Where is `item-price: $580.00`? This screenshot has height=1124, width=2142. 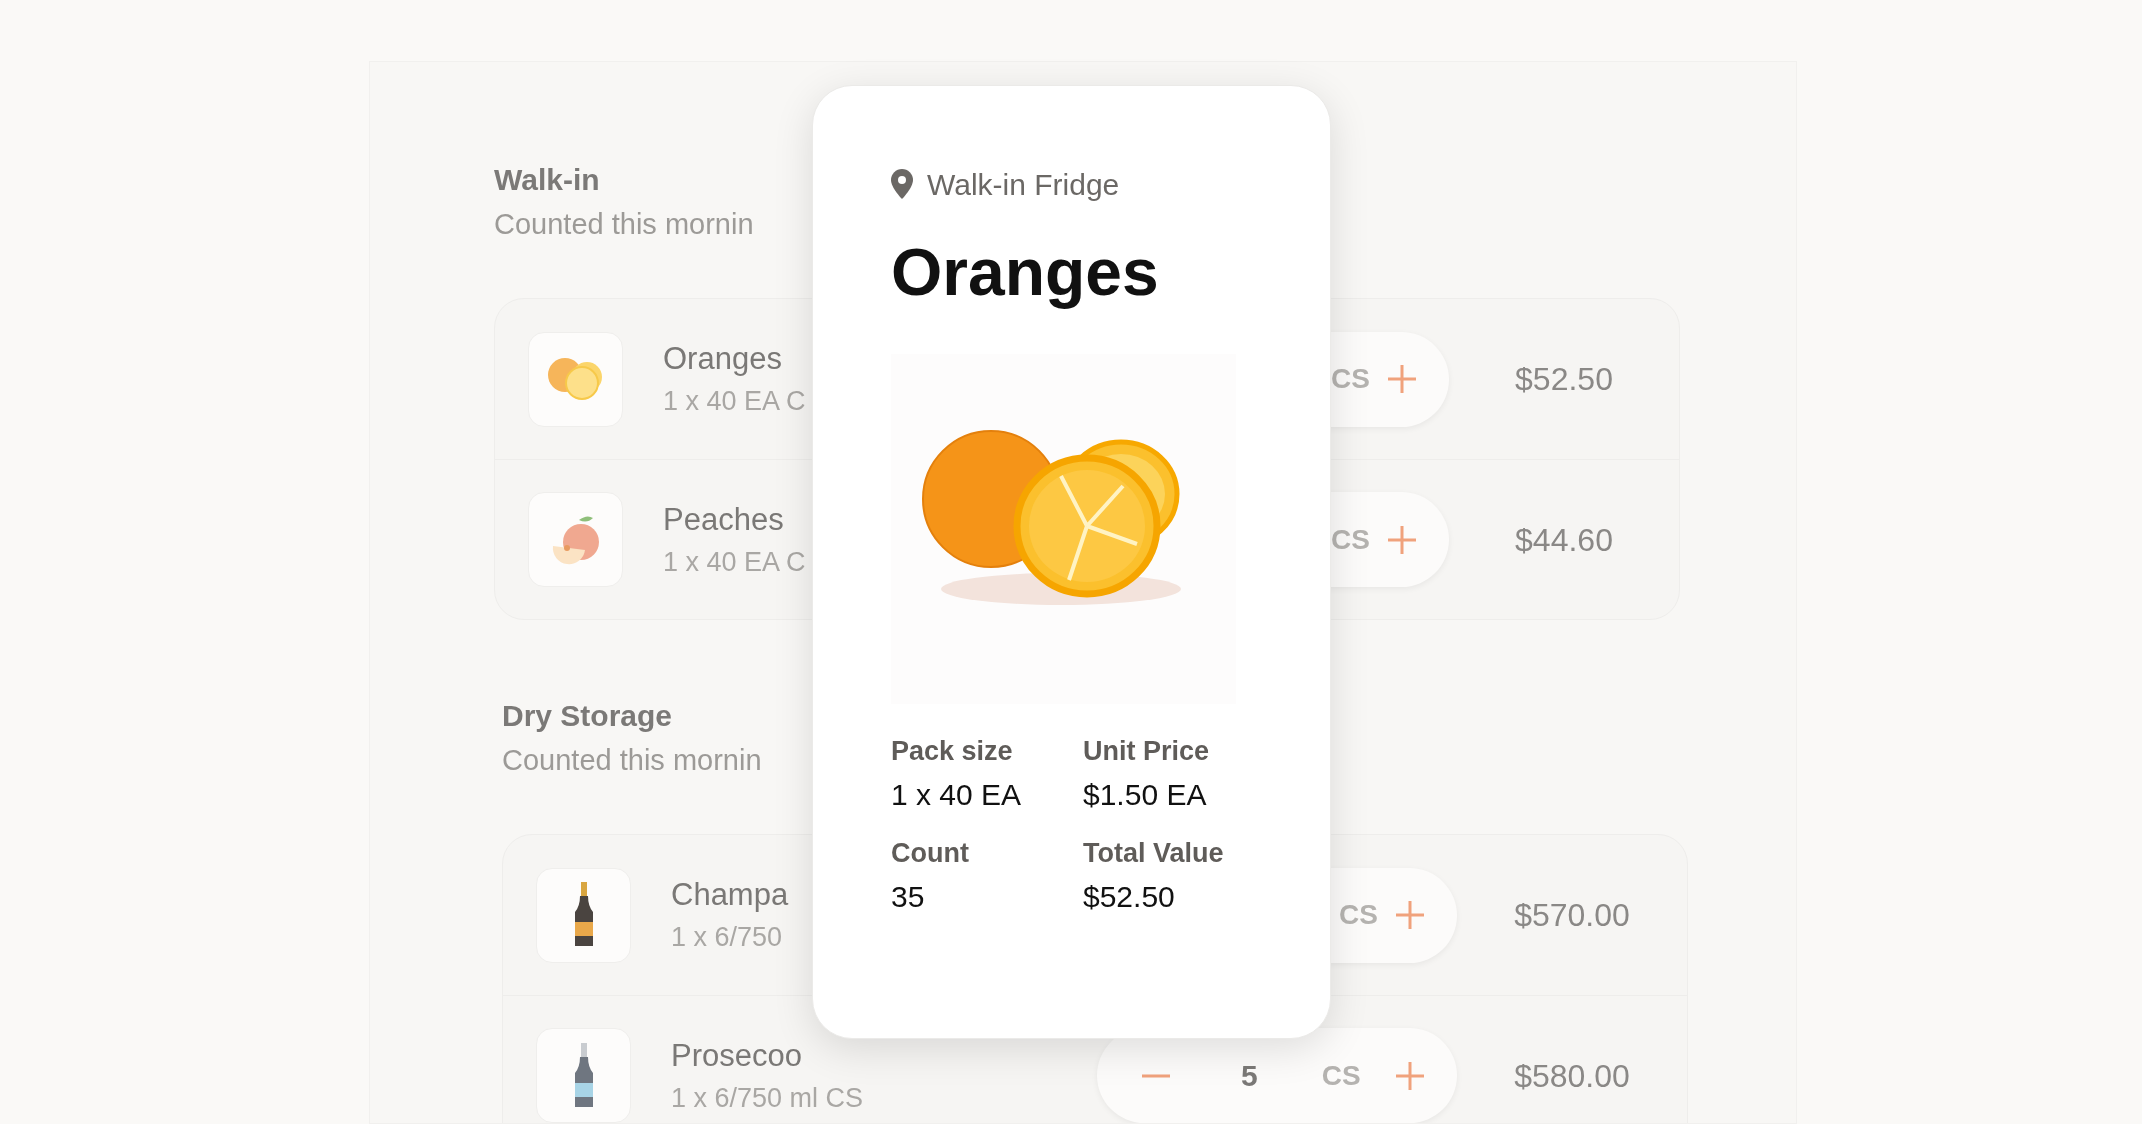
item-price: $580.00 is located at coordinates (1572, 1076).